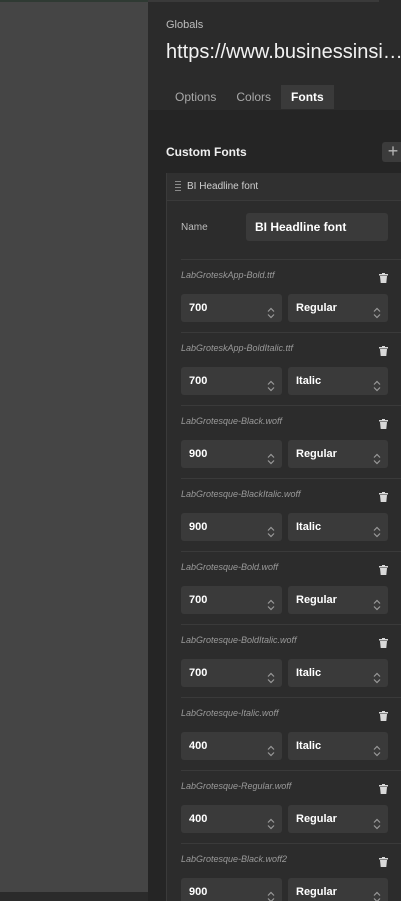 This screenshot has width=401, height=901. I want to click on tab-bar: Options Colors Fonts, so click(249, 97).